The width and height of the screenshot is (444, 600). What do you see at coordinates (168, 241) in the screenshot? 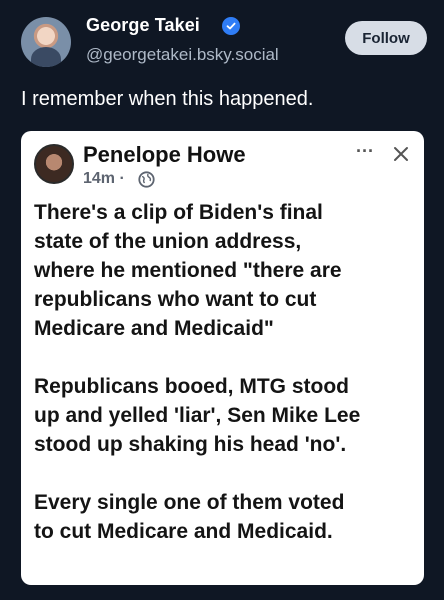
I see `text-line: state of the union address,` at bounding box center [168, 241].